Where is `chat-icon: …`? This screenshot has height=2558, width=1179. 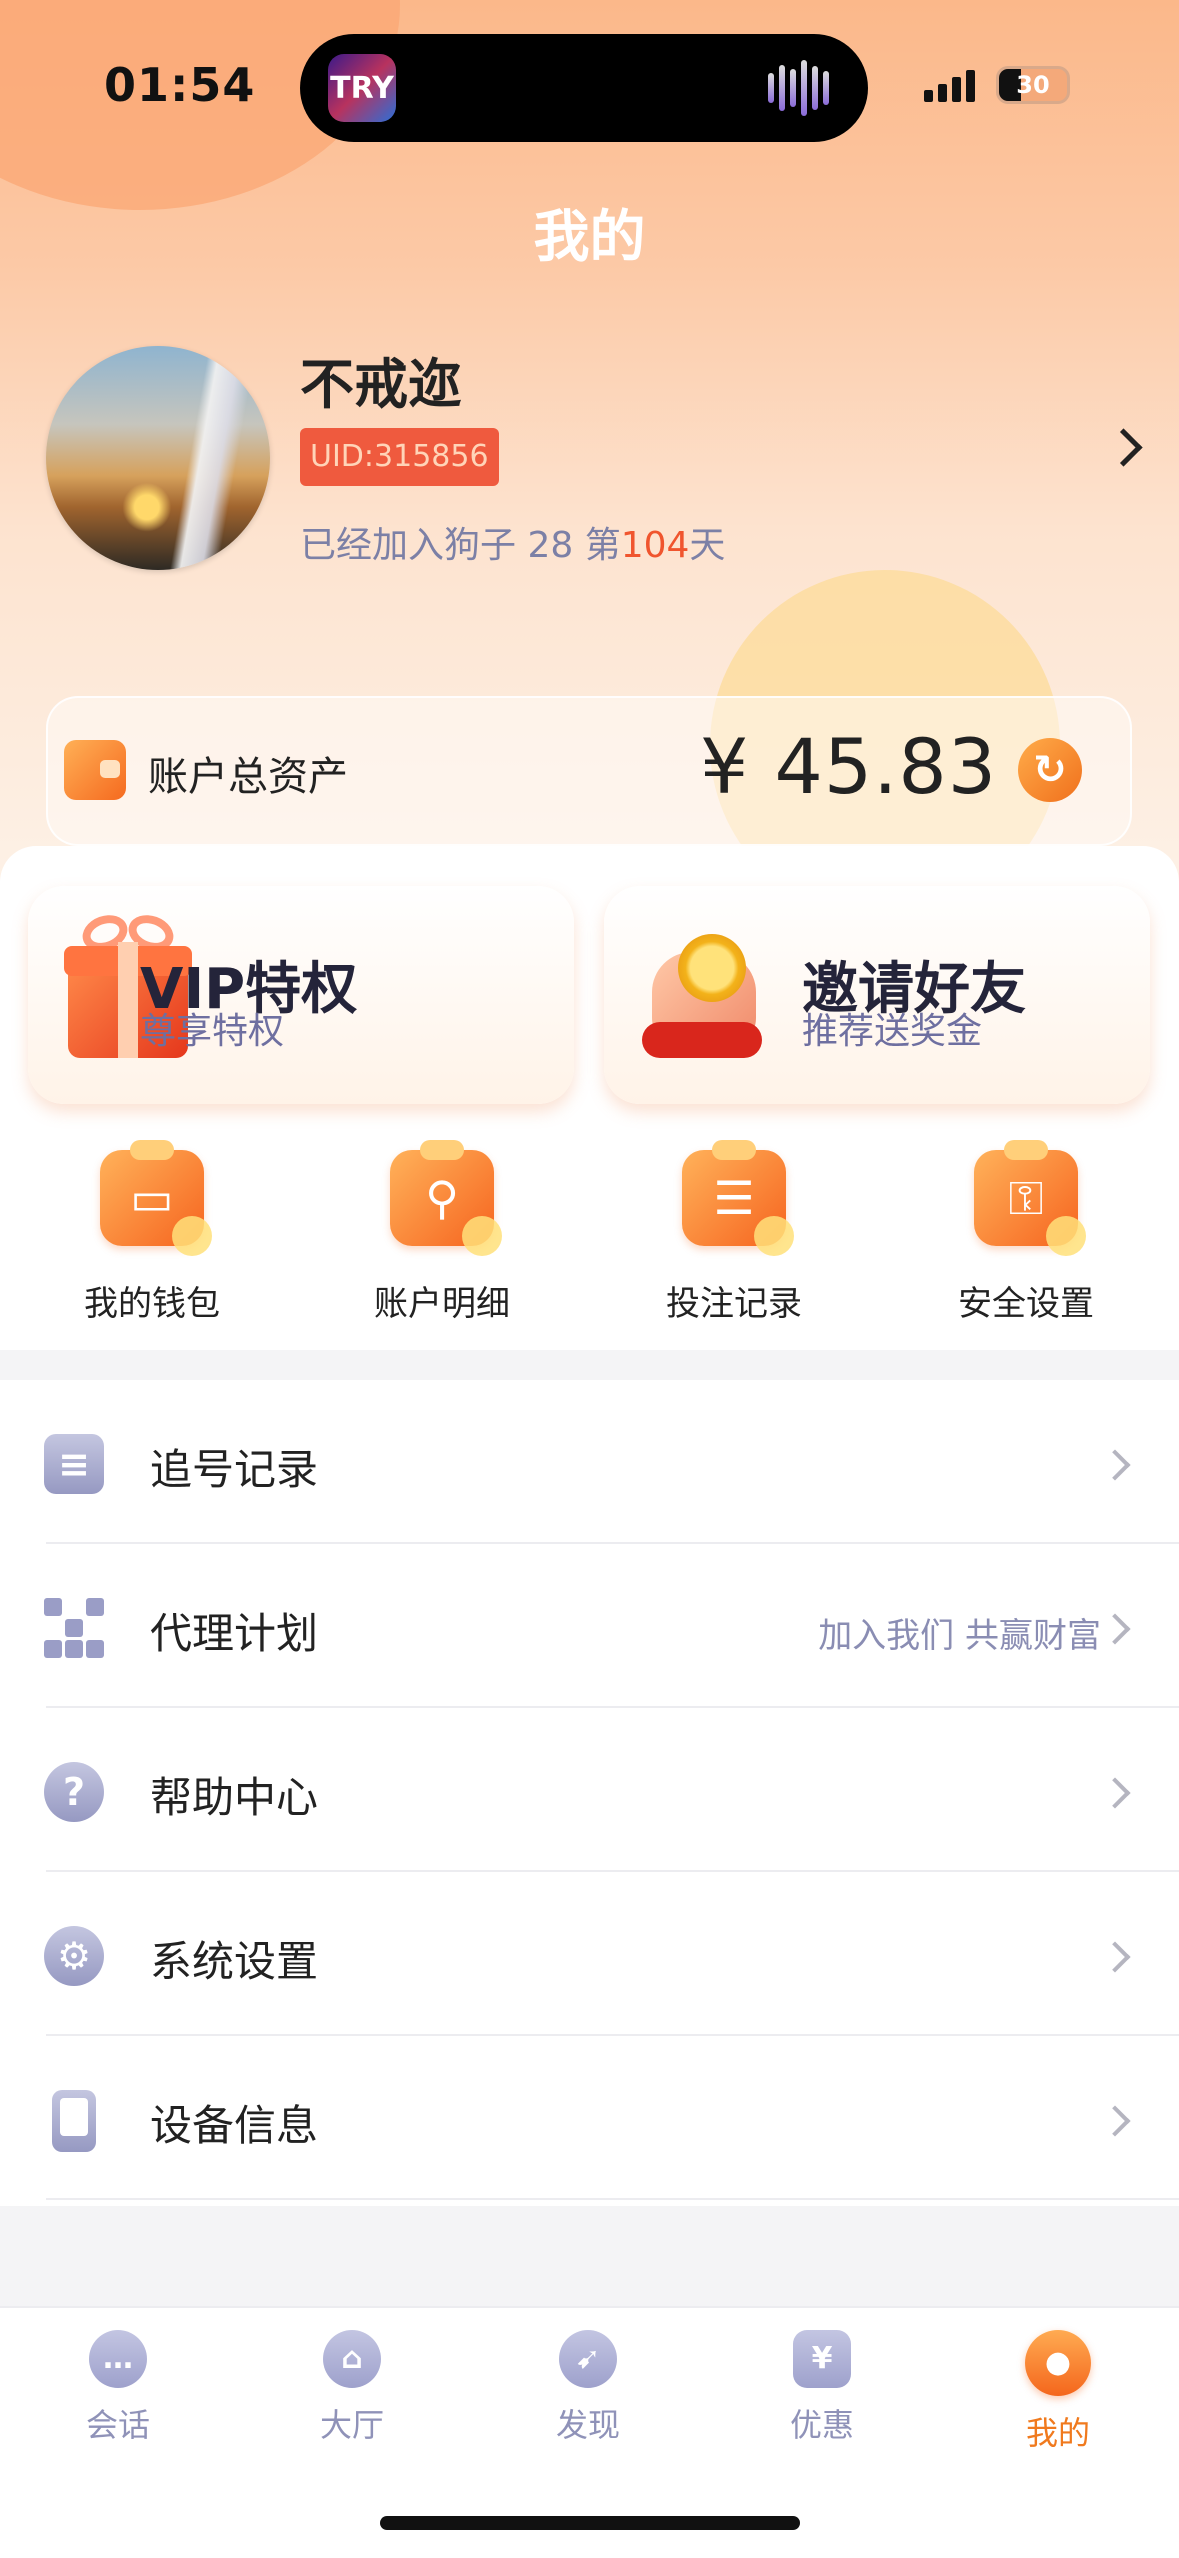
chat-icon: … is located at coordinates (118, 2359).